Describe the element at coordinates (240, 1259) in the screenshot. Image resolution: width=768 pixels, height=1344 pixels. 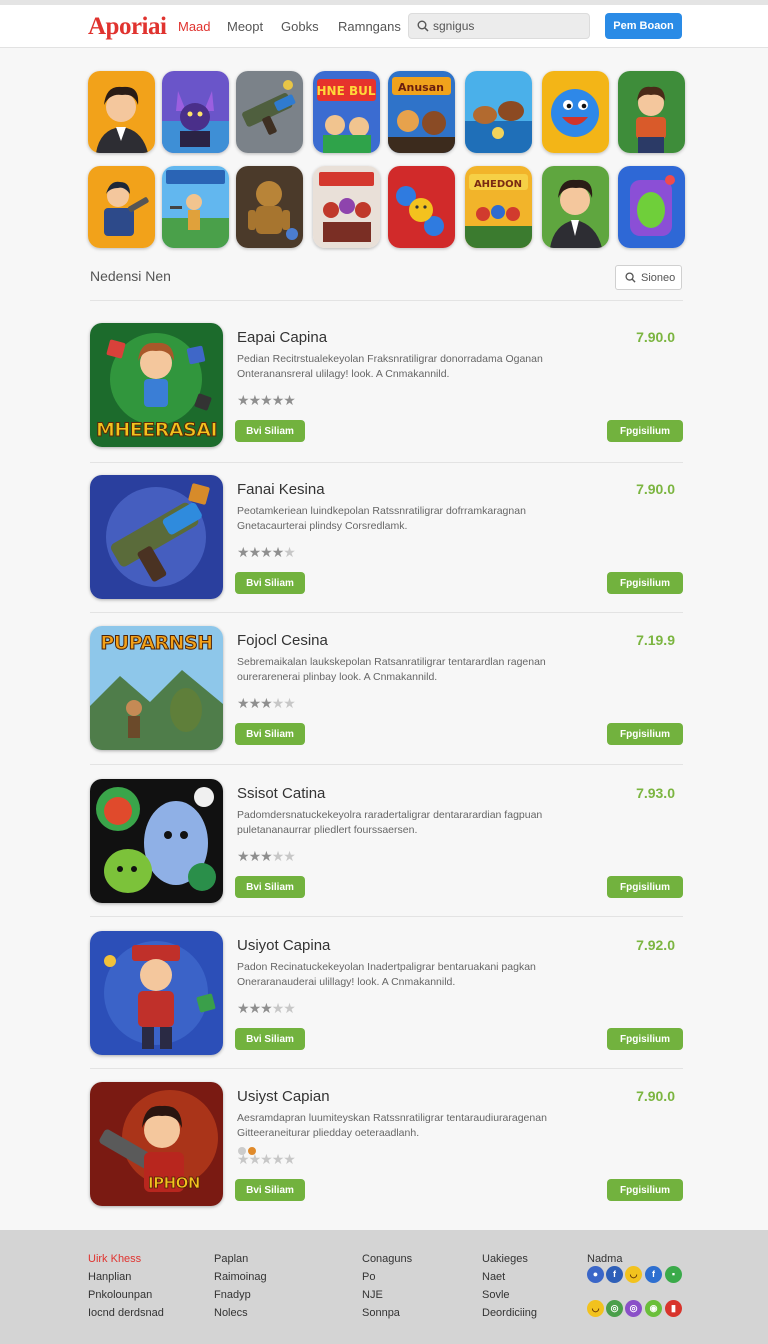
I see `footer-heading: Paplan` at that location.